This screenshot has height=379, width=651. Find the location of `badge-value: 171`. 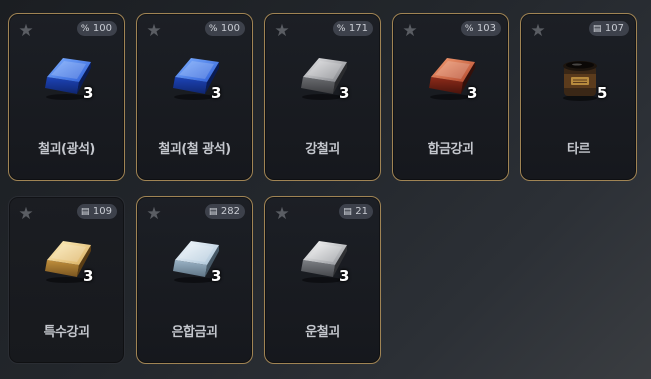

badge-value: 171 is located at coordinates (358, 28).